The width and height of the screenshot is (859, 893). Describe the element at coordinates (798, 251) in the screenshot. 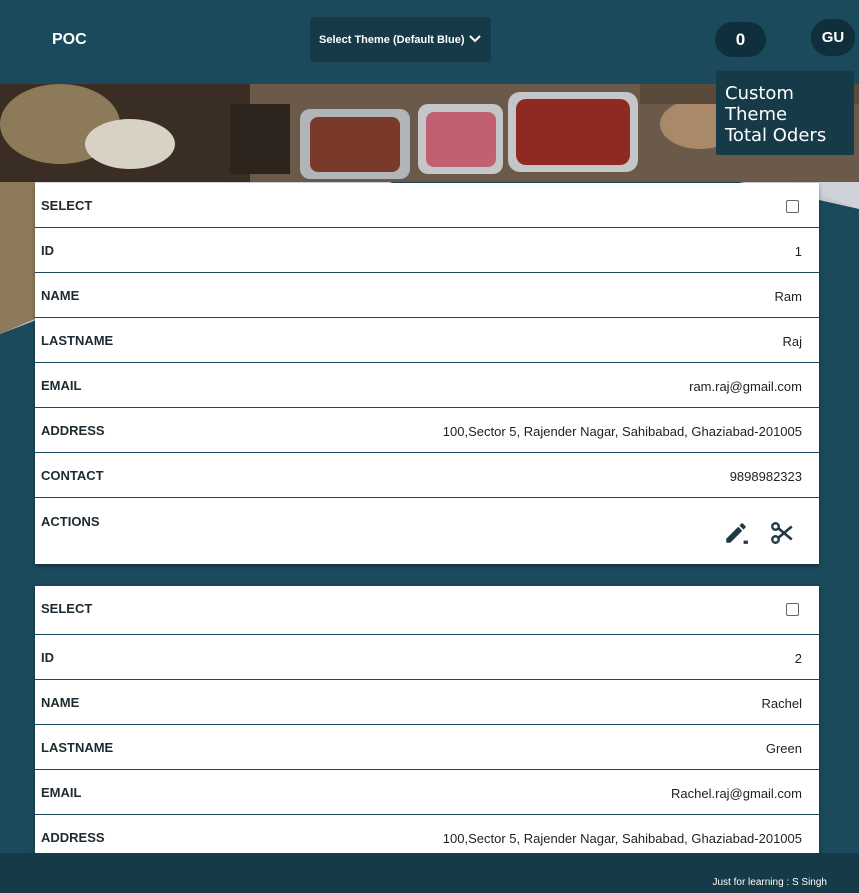

I see `id-value: 1` at that location.